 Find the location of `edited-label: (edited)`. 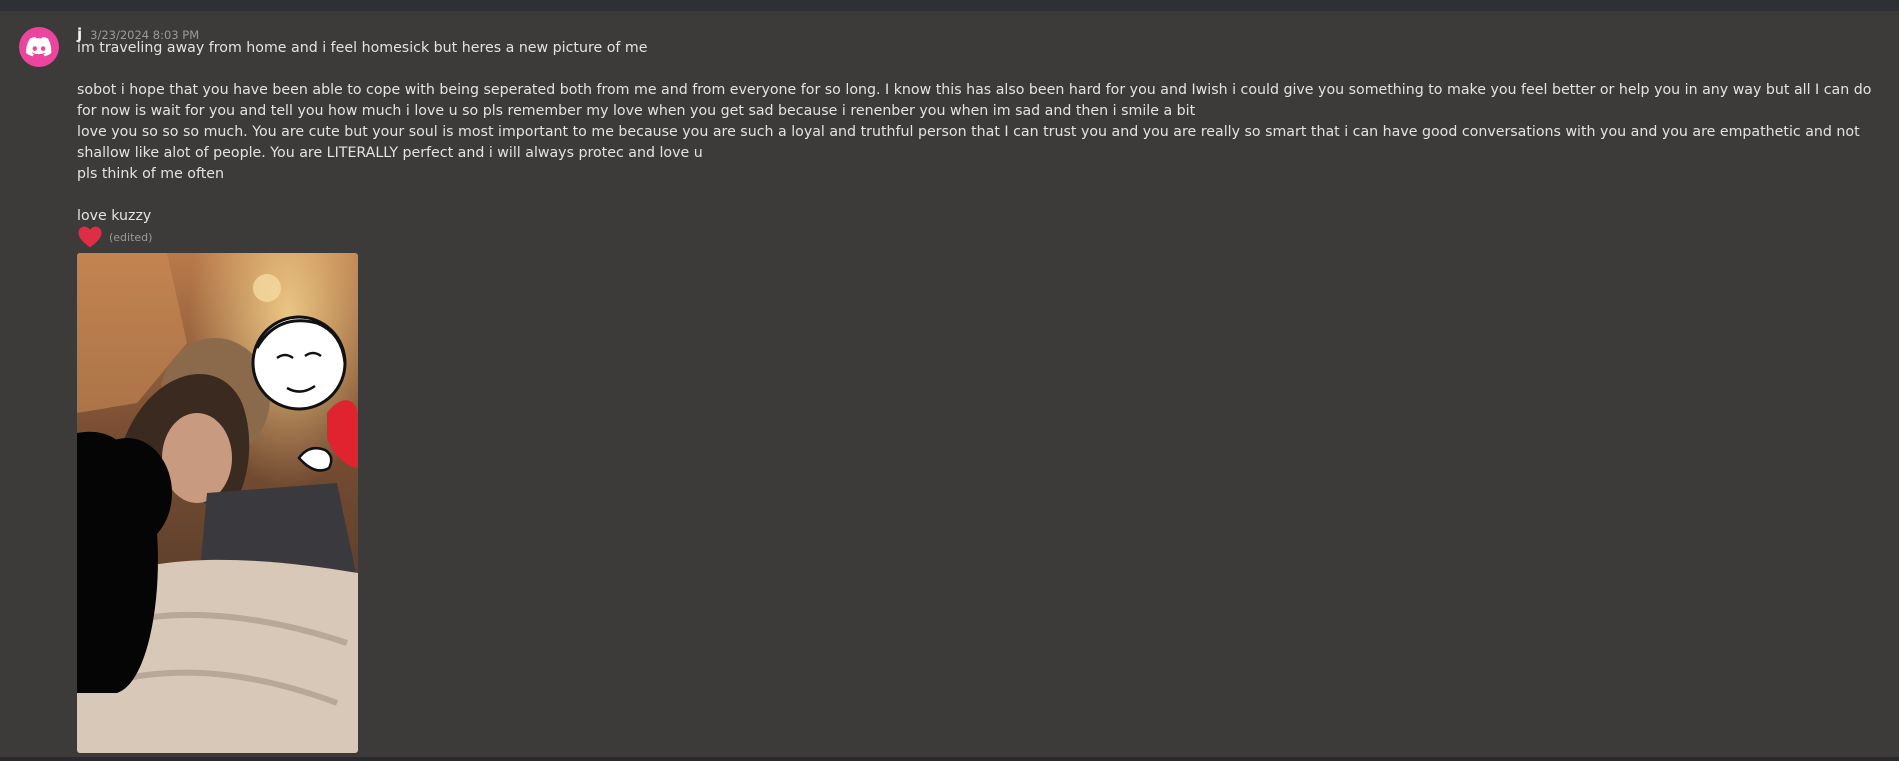

edited-label: (edited) is located at coordinates (131, 237).